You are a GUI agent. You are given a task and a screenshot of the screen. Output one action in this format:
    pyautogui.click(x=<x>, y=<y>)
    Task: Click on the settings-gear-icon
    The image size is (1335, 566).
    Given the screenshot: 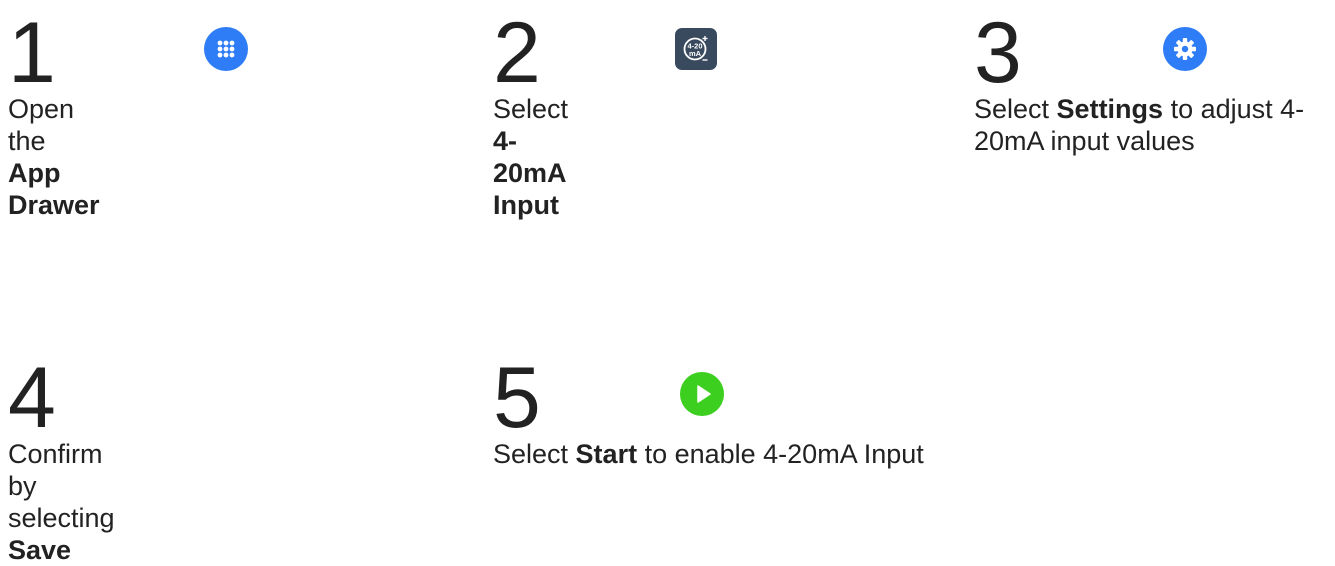 What is the action you would take?
    pyautogui.click(x=1185, y=49)
    